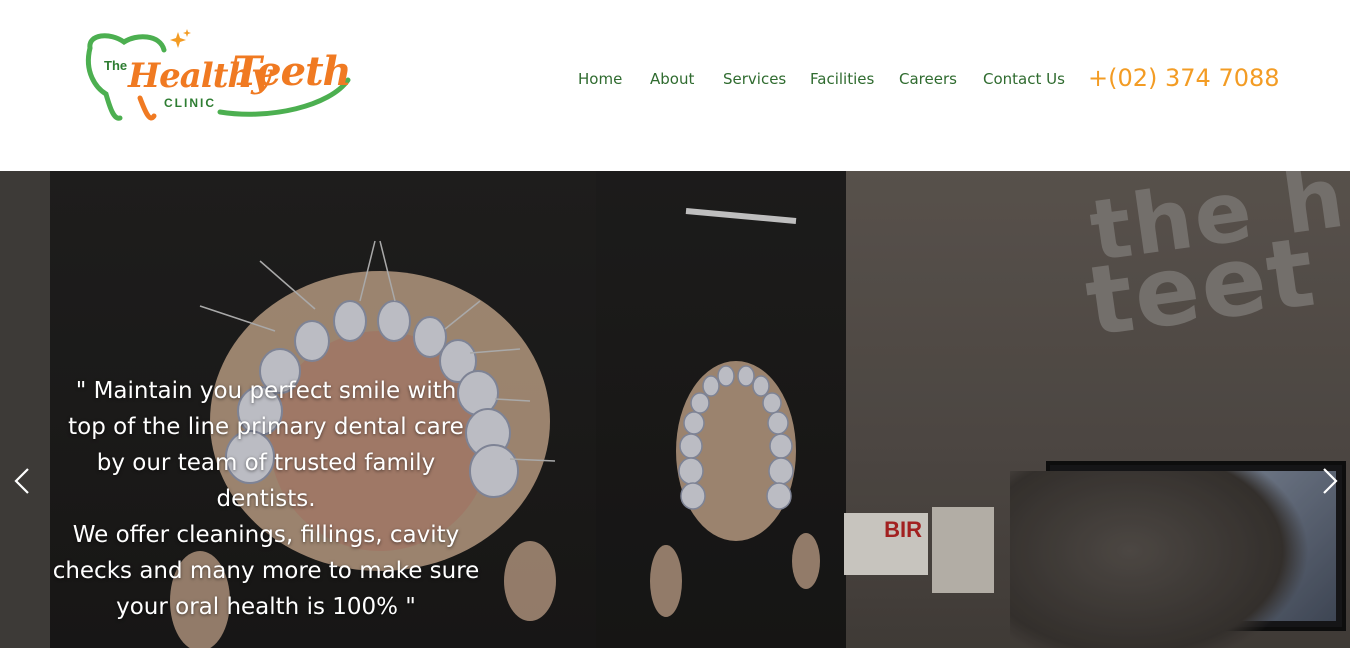 This screenshot has width=1350, height=648. Describe the element at coordinates (1024, 79) in the screenshot. I see `nav-item-contact-us: Contact Us` at that location.